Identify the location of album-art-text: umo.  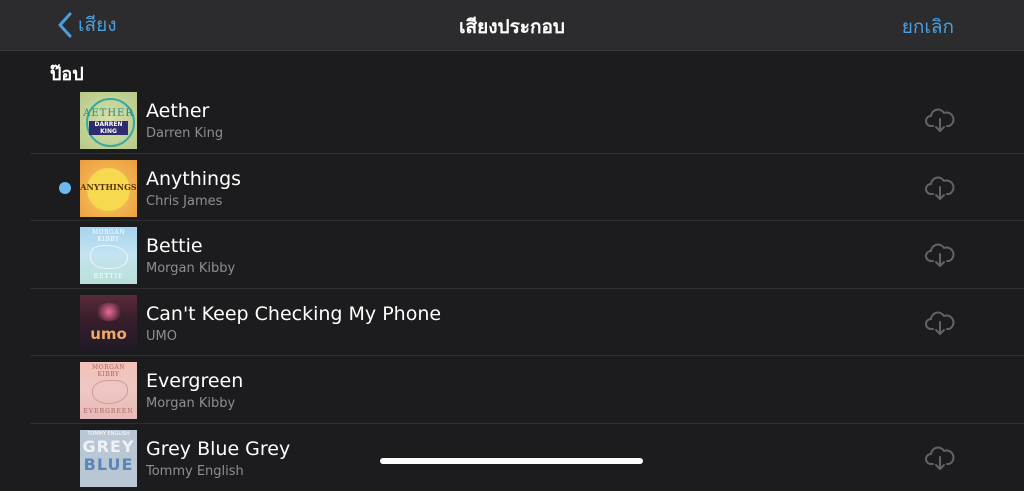
(108, 334).